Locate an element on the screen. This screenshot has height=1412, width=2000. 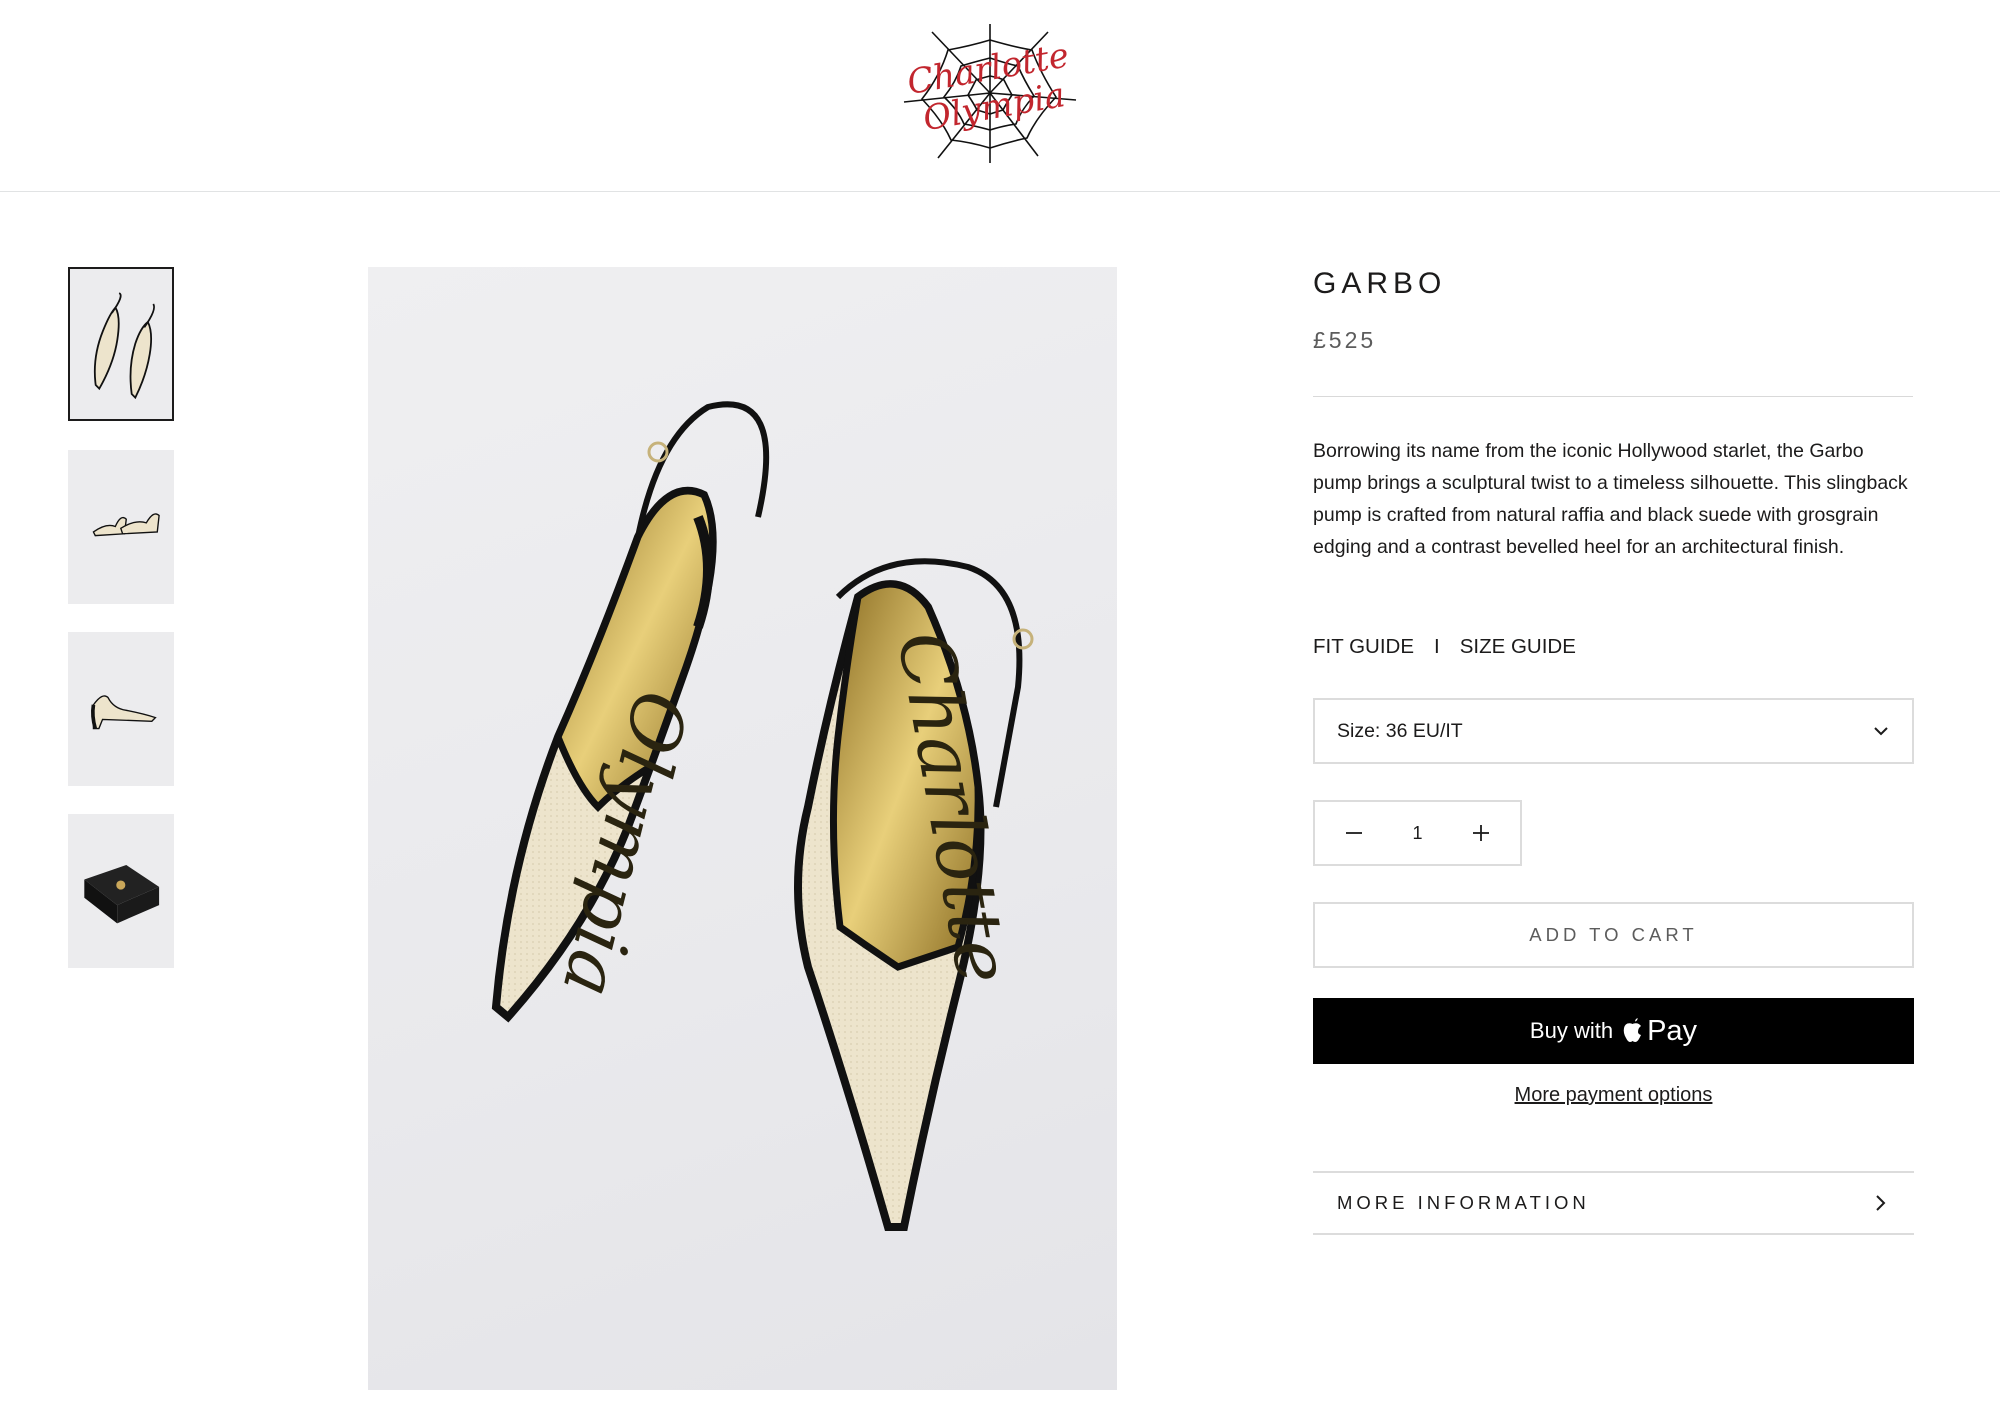
thumbnail-pair-top is located at coordinates (121, 344).